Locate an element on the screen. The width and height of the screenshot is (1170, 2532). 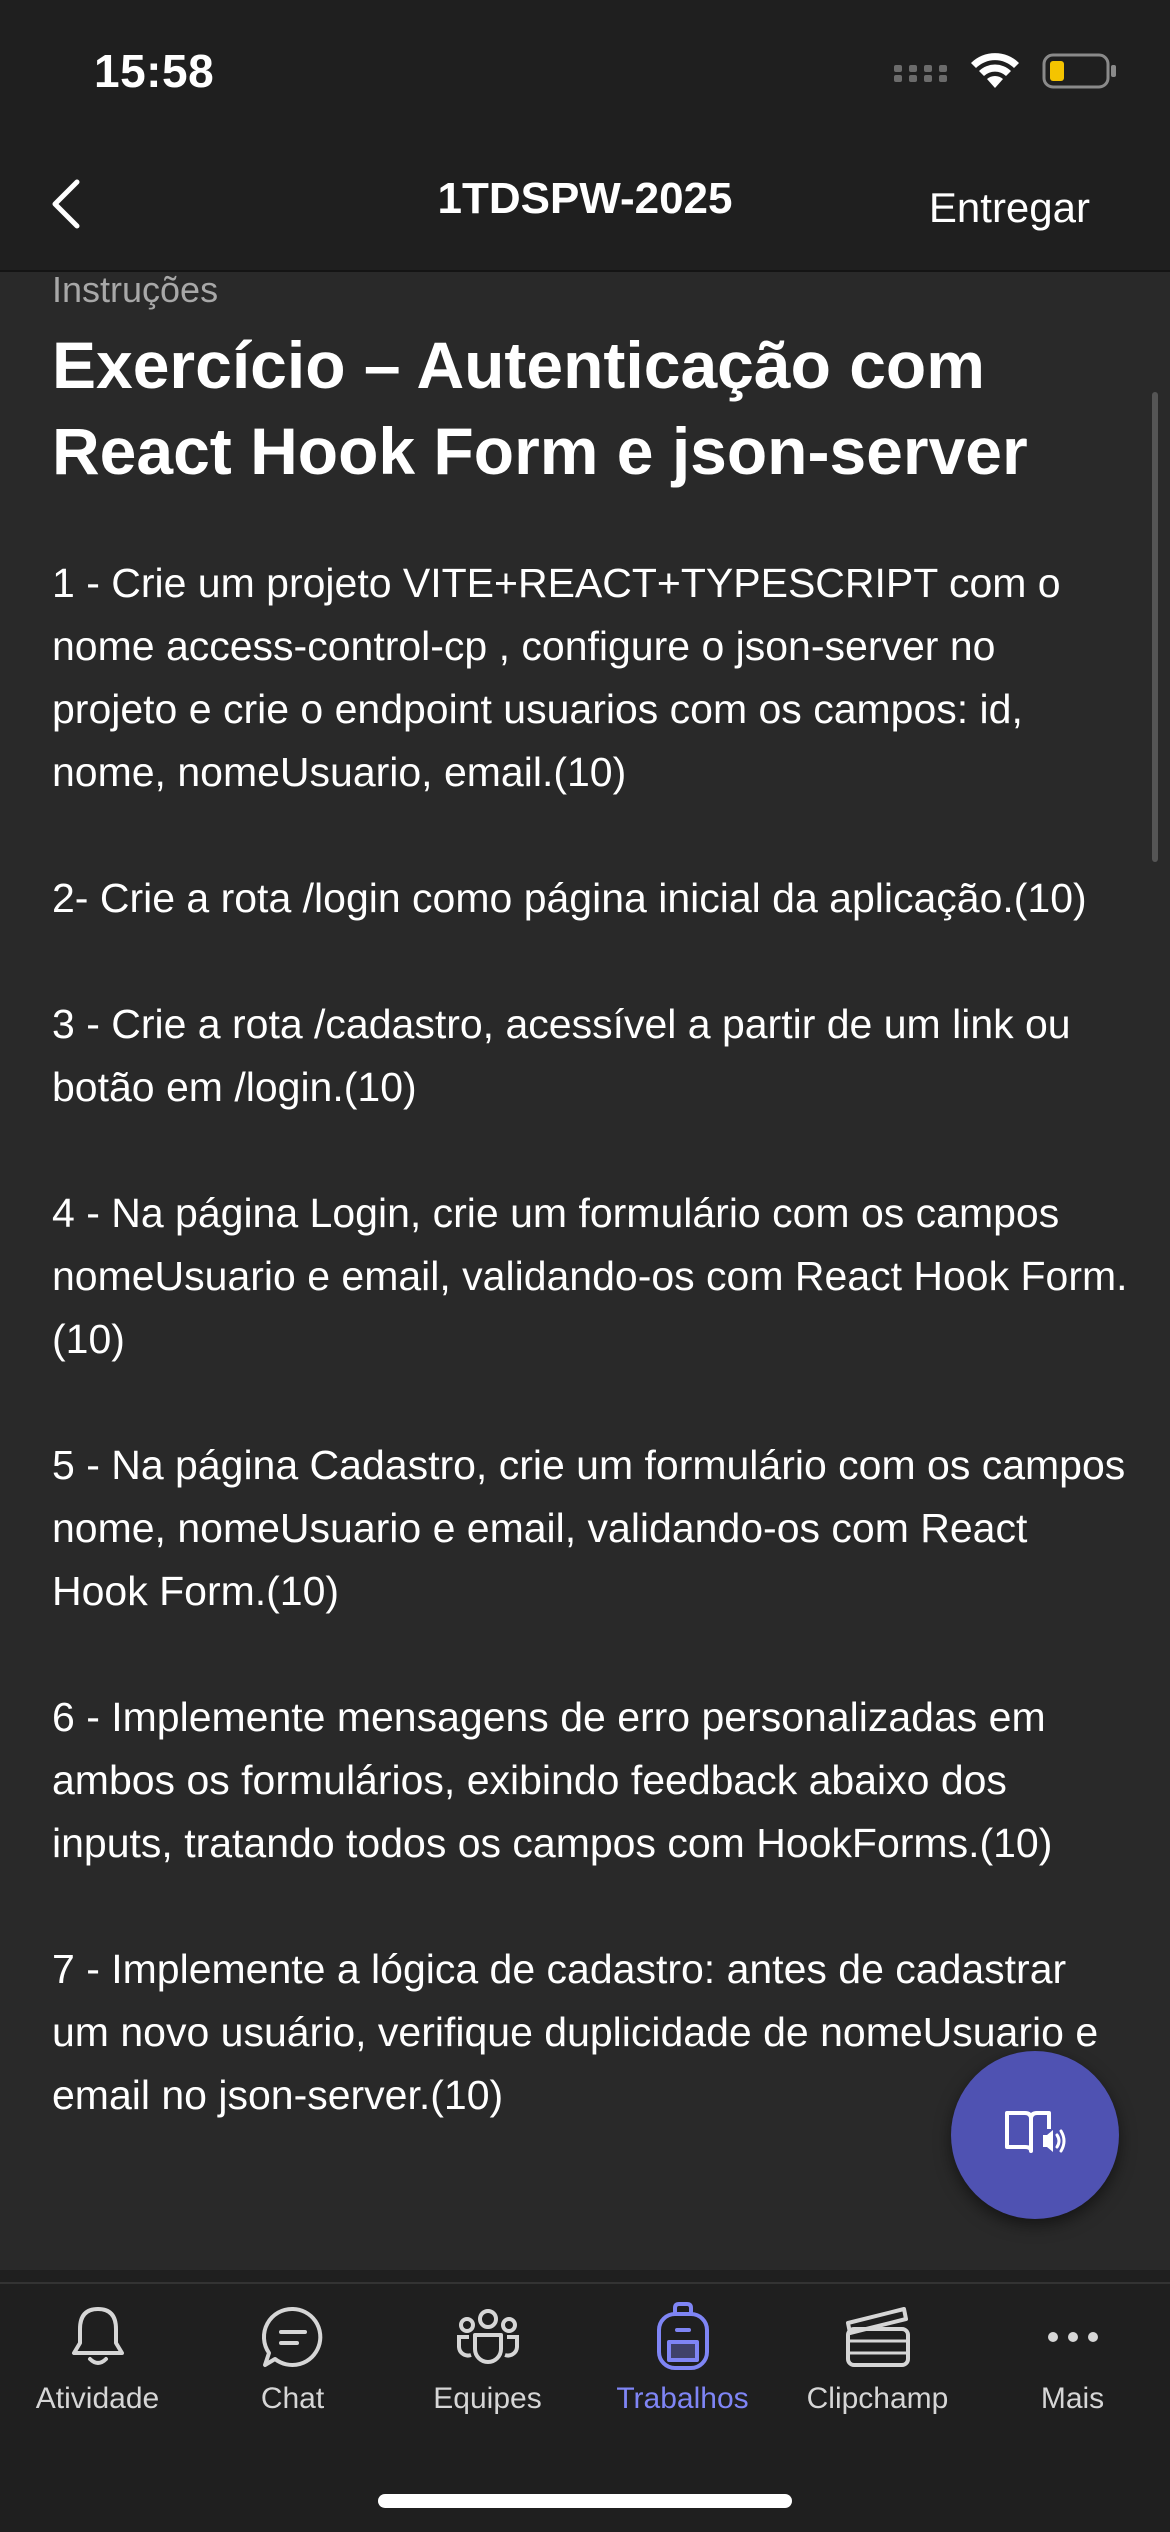
home-indicator is located at coordinates (585, 2501).